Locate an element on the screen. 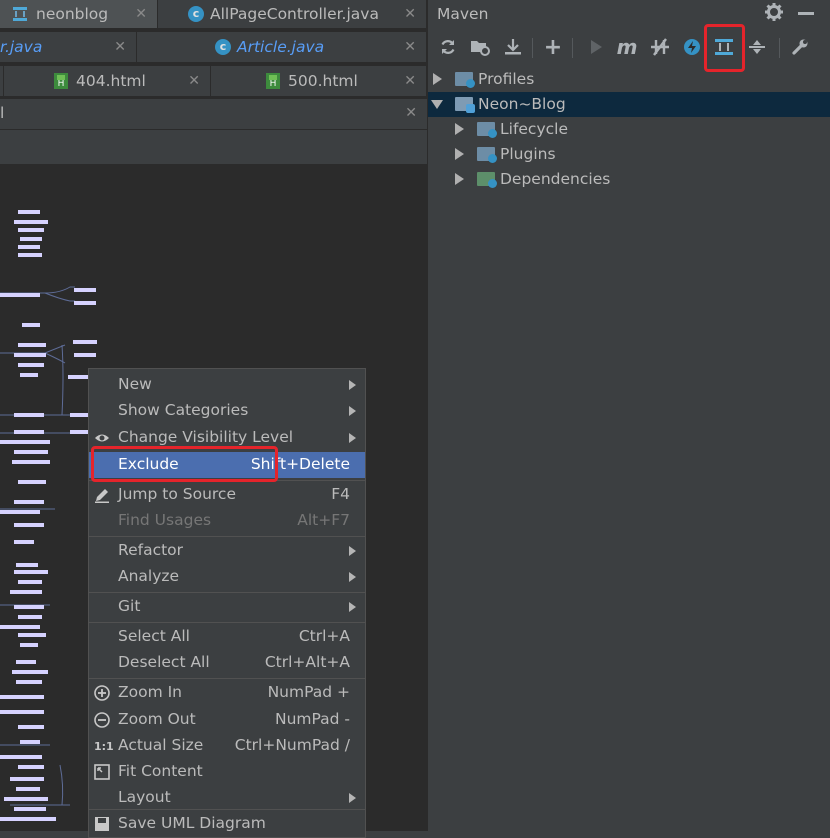  menu-item-deselect-all: Deselect All Ctrl+Alt+A is located at coordinates (227, 663).